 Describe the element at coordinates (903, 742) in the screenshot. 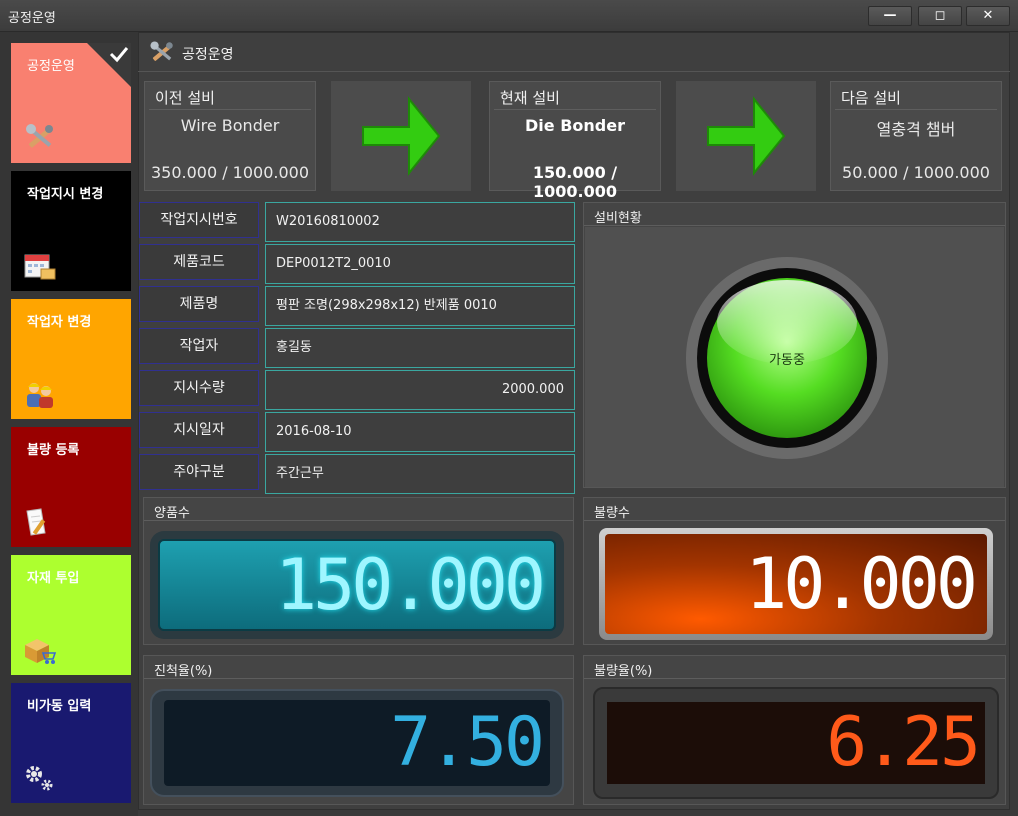

I see `defect-rate-display: 6.25` at that location.